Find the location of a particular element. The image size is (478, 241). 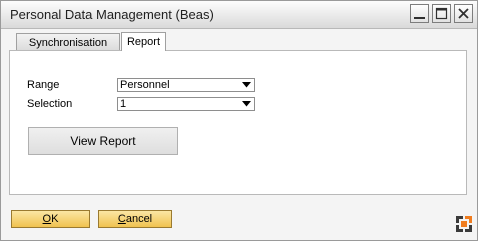

tab-synchronisation: Synchronisation is located at coordinates (68, 41).